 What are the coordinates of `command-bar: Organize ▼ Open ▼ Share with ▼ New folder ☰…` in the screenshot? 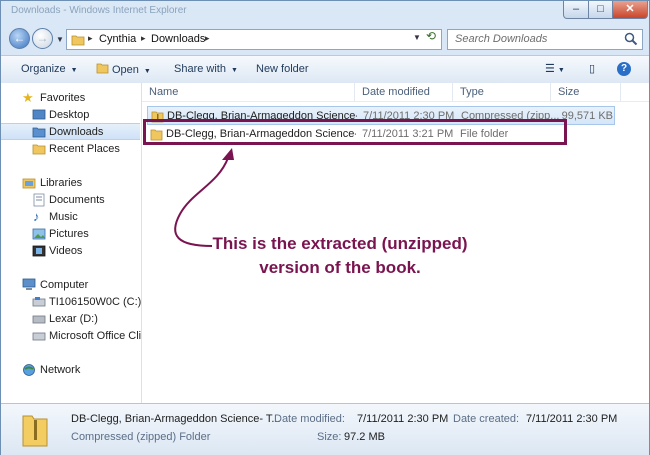 It's located at (325, 69).